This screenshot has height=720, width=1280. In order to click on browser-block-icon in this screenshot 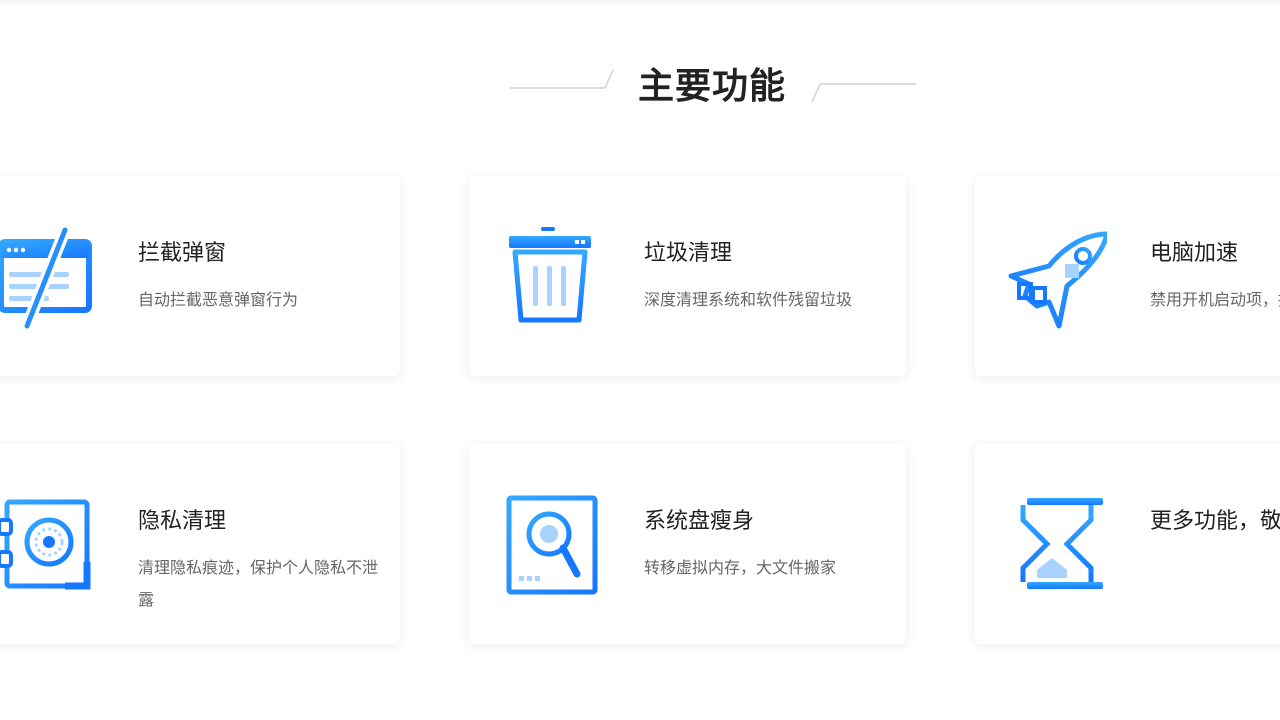, I will do `click(47, 276)`.